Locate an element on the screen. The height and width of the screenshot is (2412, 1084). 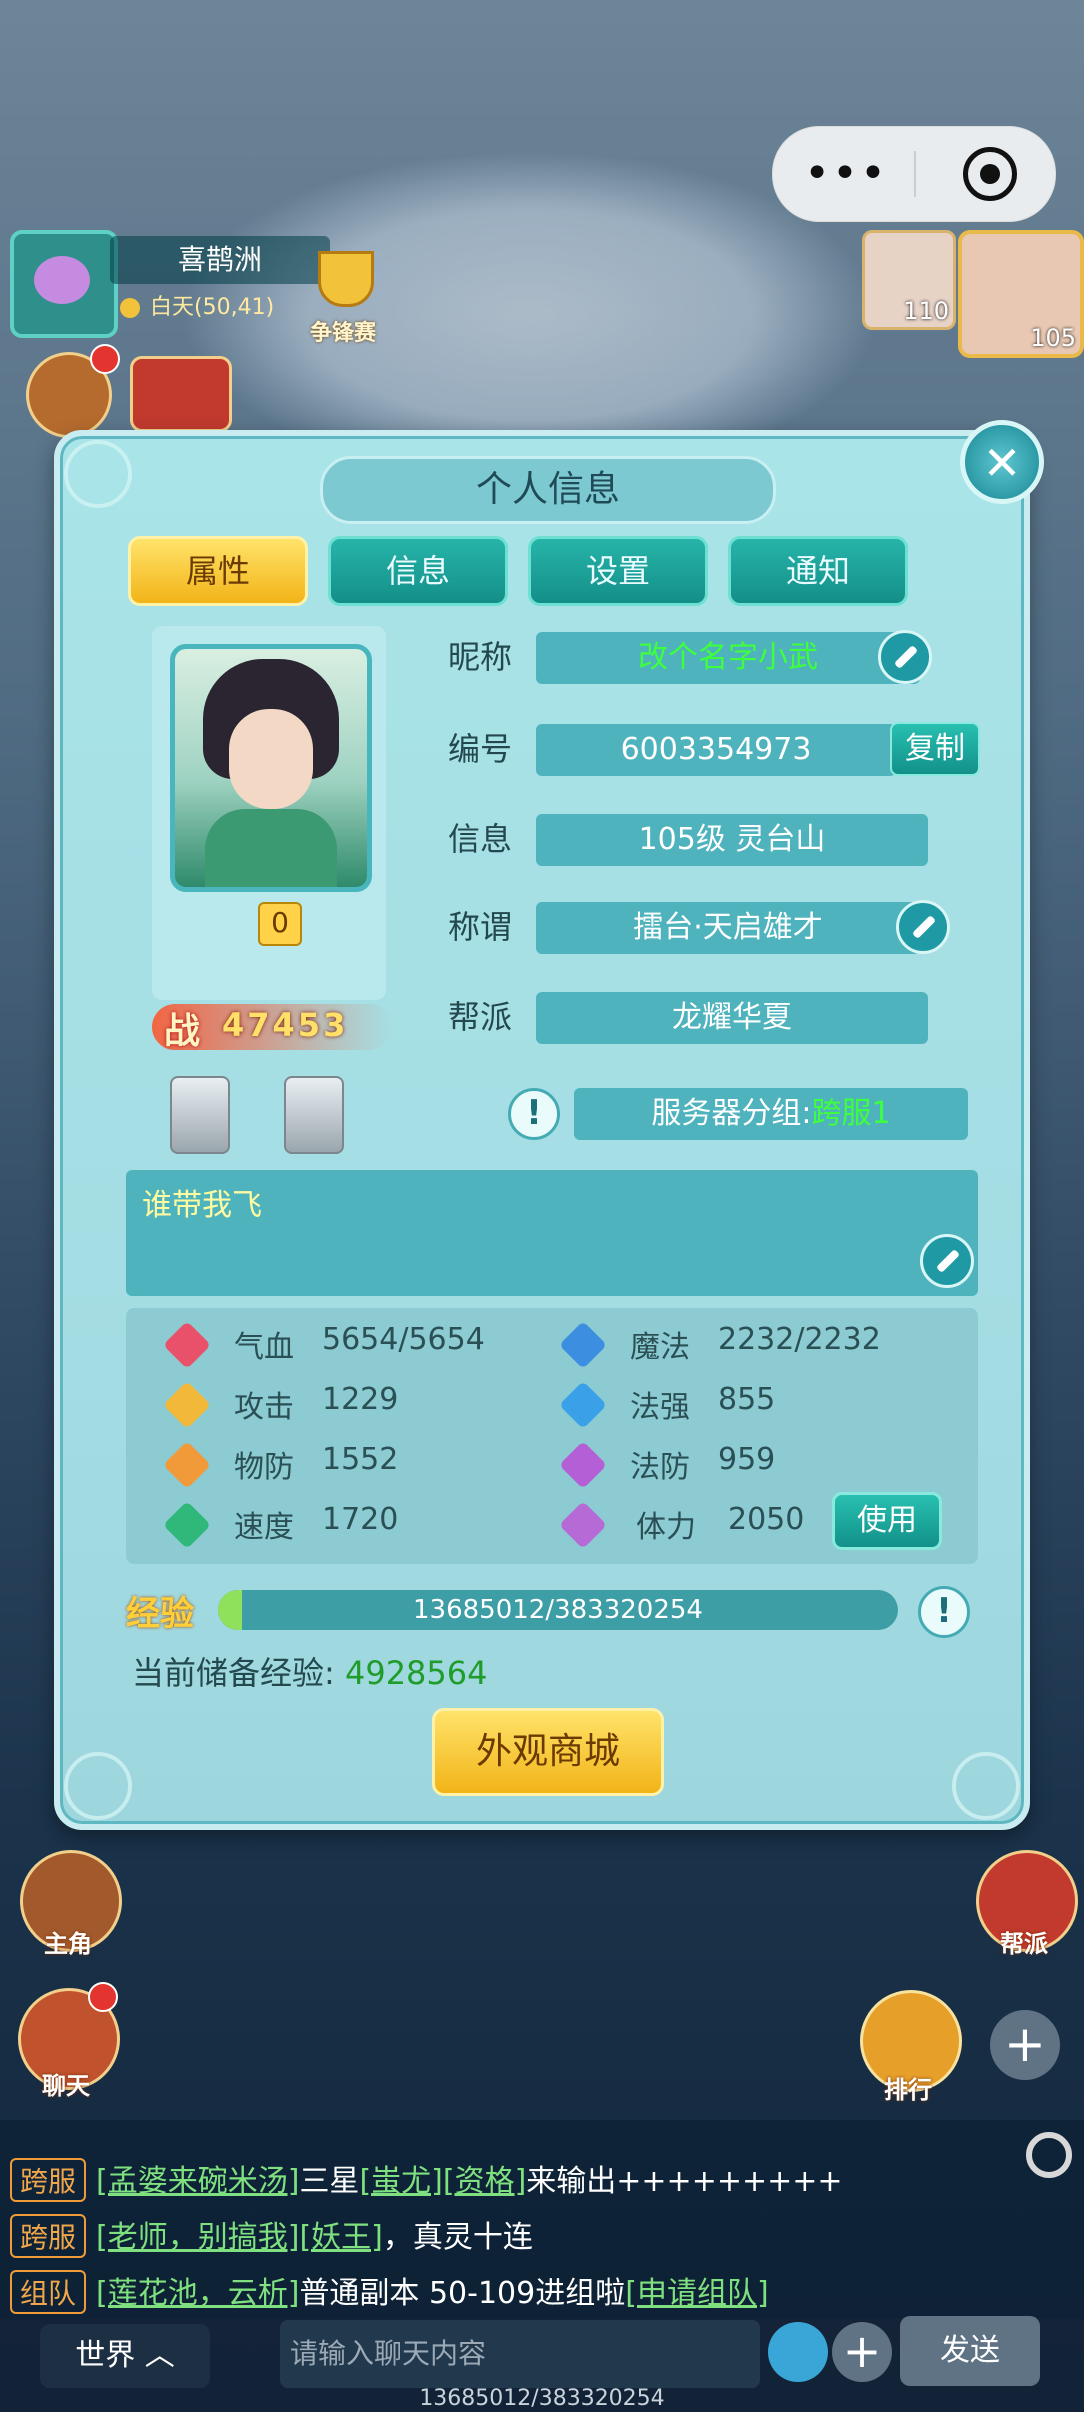
player-level: 105 is located at coordinates (1053, 338).